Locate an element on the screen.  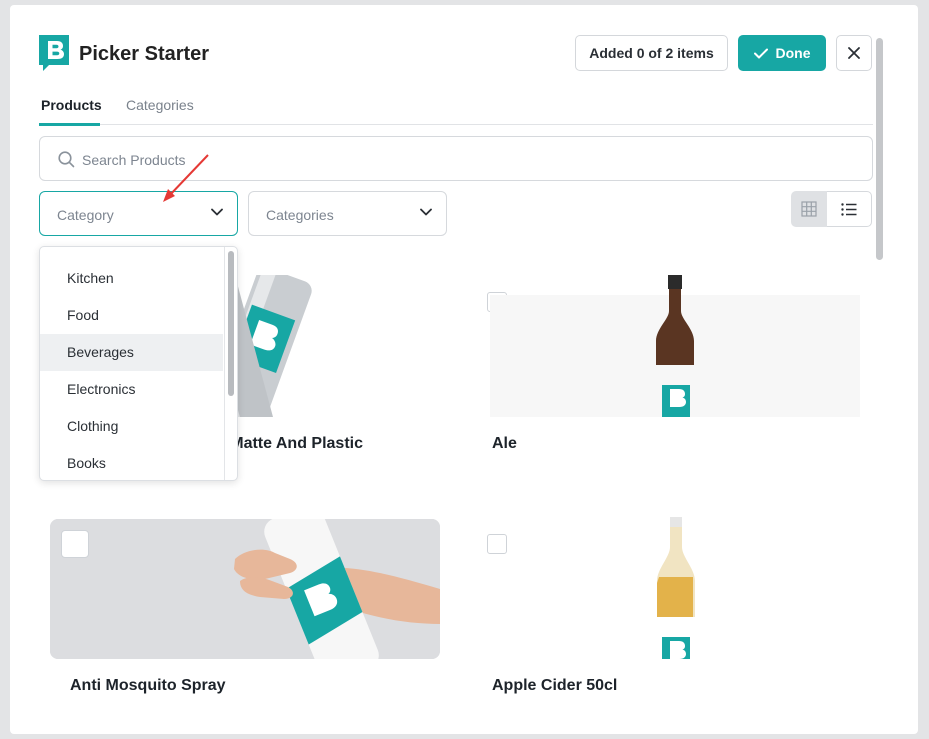
active-tab-indicator is located at coordinates (69, 124).